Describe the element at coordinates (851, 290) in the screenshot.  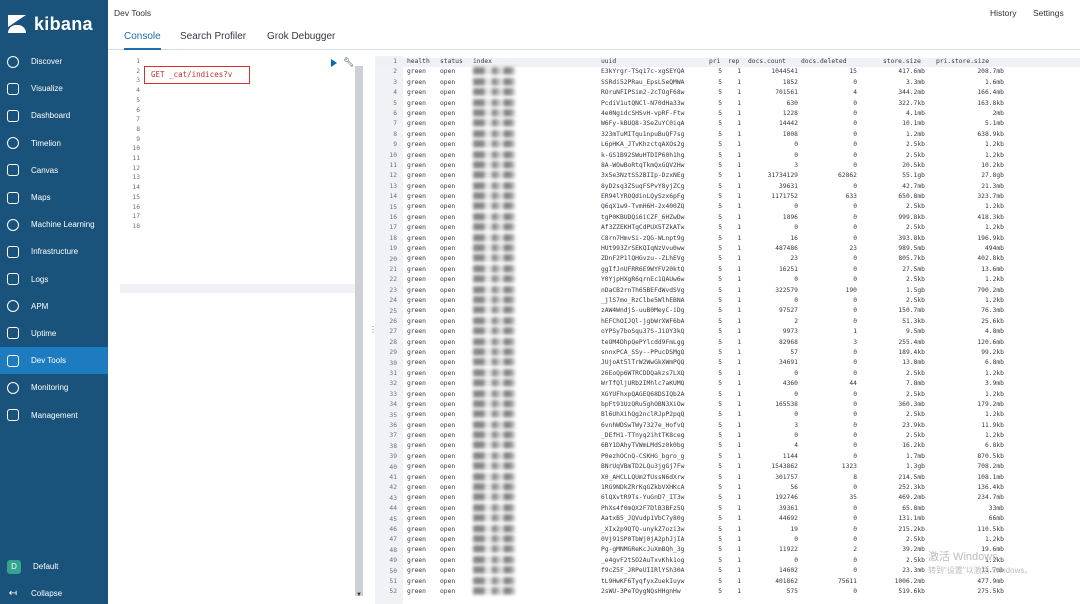
I see `cell-docs-deleted: 190` at that location.